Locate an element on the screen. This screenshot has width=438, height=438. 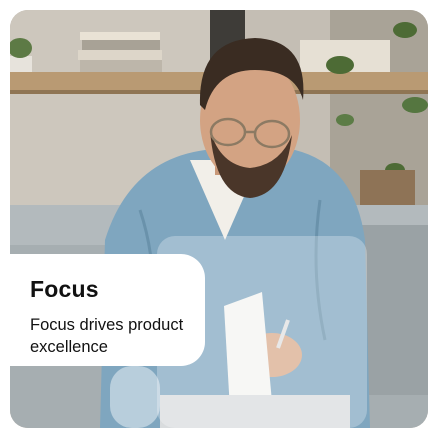
caption-description: Focus drives product excellence is located at coordinates (107, 336).